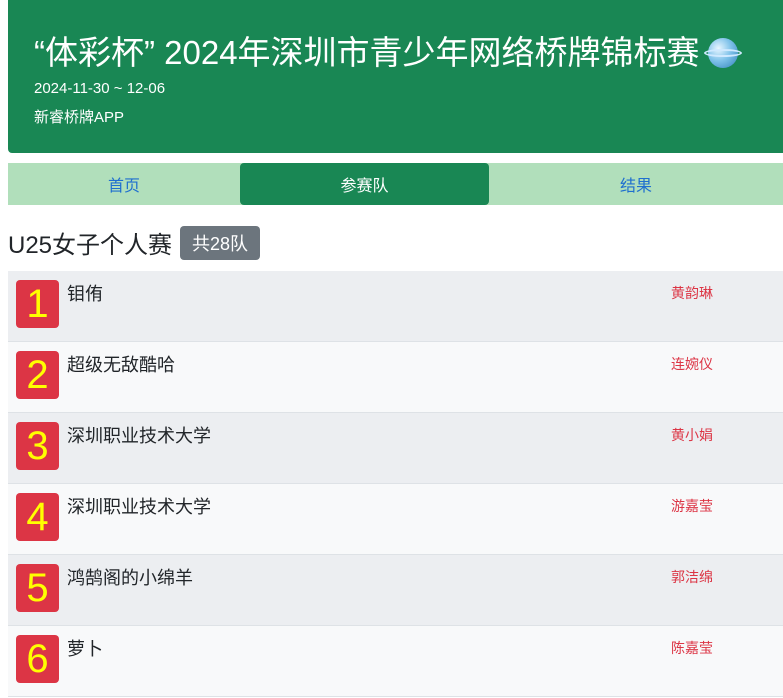 Image resolution: width=783 pixels, height=698 pixels. Describe the element at coordinates (121, 365) in the screenshot. I see `team-name: 超级无敌酷哈` at that location.